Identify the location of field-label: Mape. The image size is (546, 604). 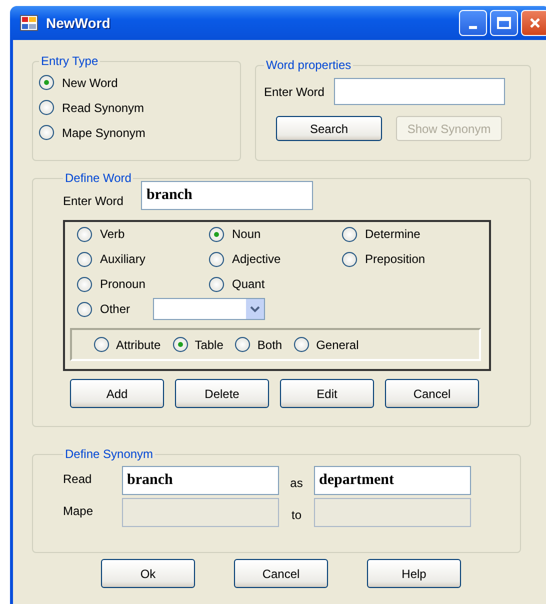
(78, 511).